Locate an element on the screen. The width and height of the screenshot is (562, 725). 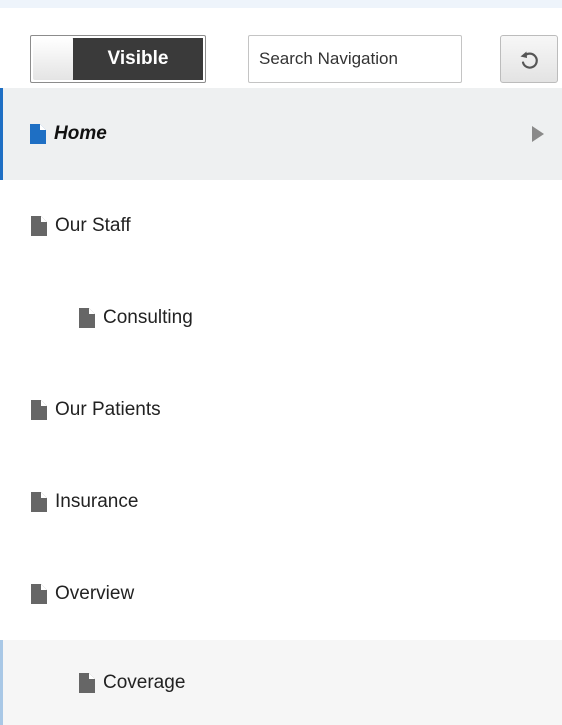
nav-item-consulting: Consulting is located at coordinates (281, 318).